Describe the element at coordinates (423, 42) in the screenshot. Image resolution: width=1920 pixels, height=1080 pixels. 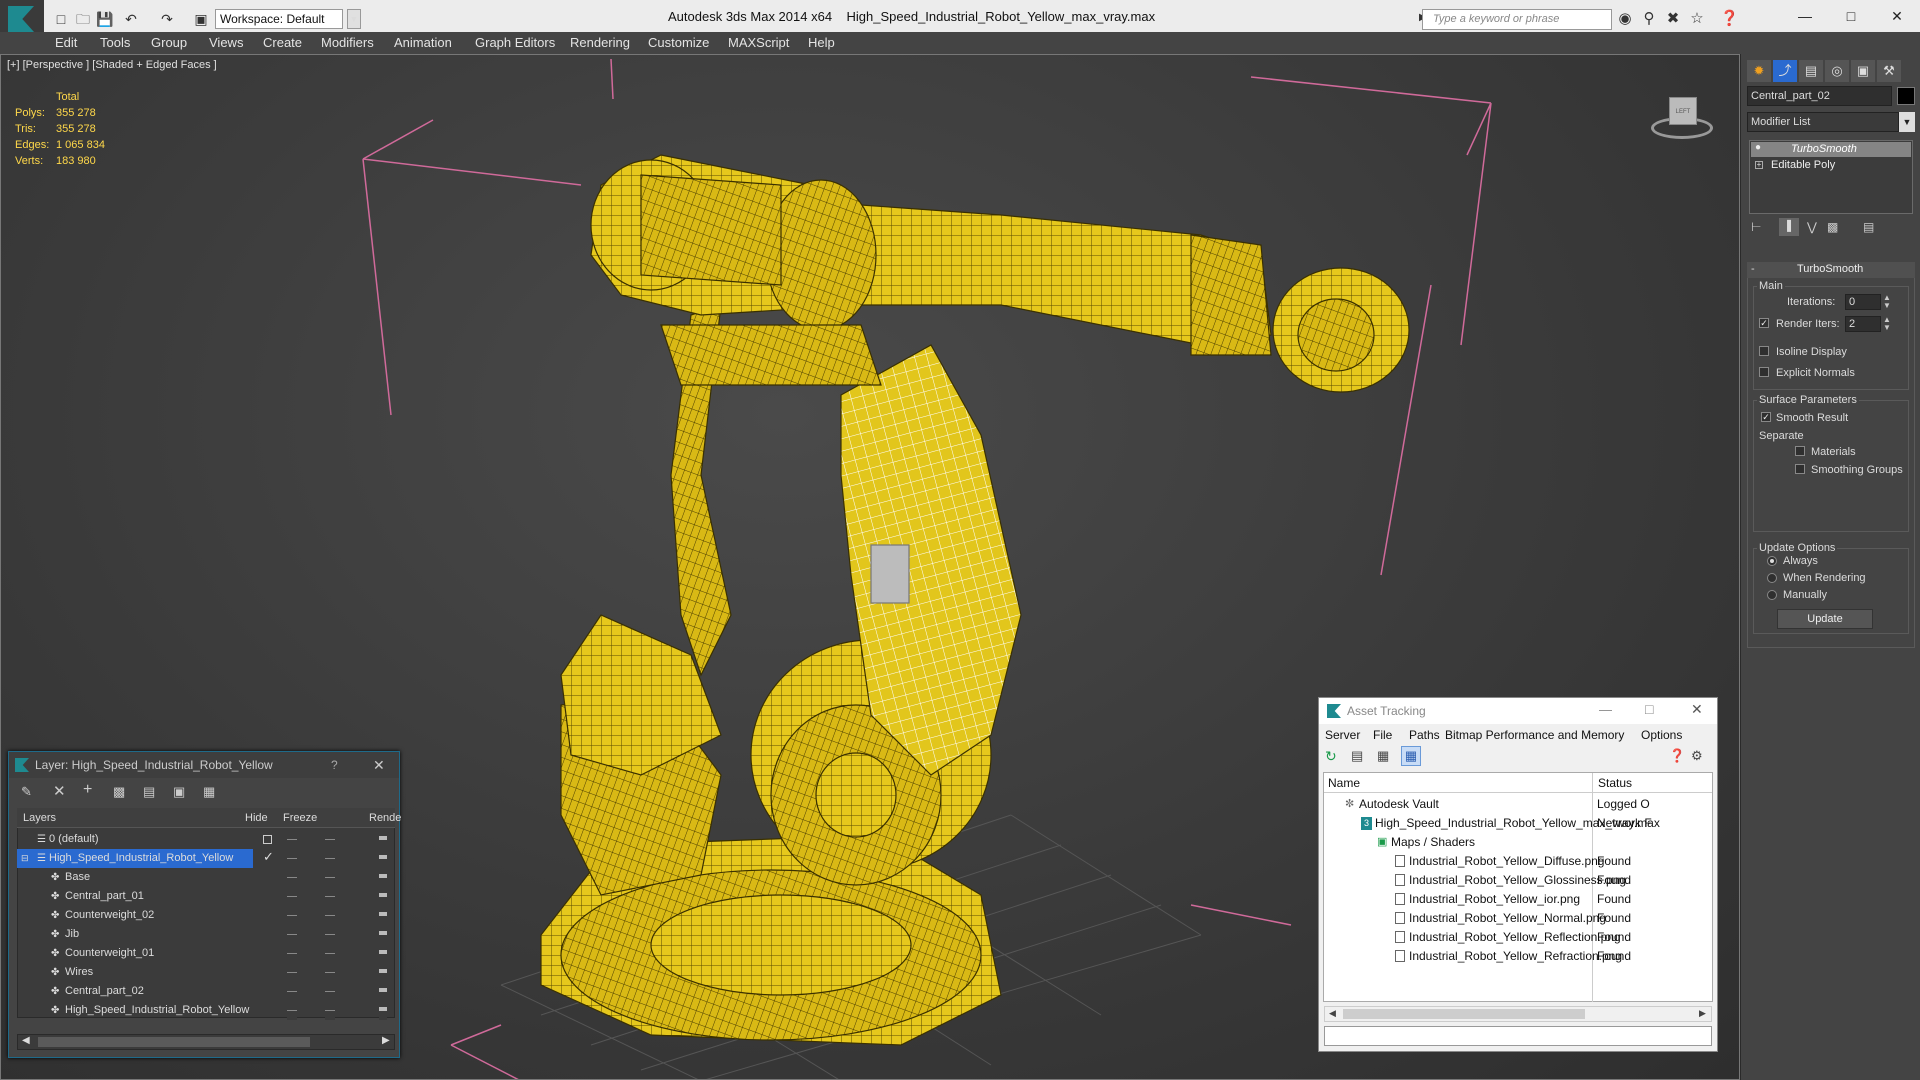
I see `menu-animation: Animation` at that location.